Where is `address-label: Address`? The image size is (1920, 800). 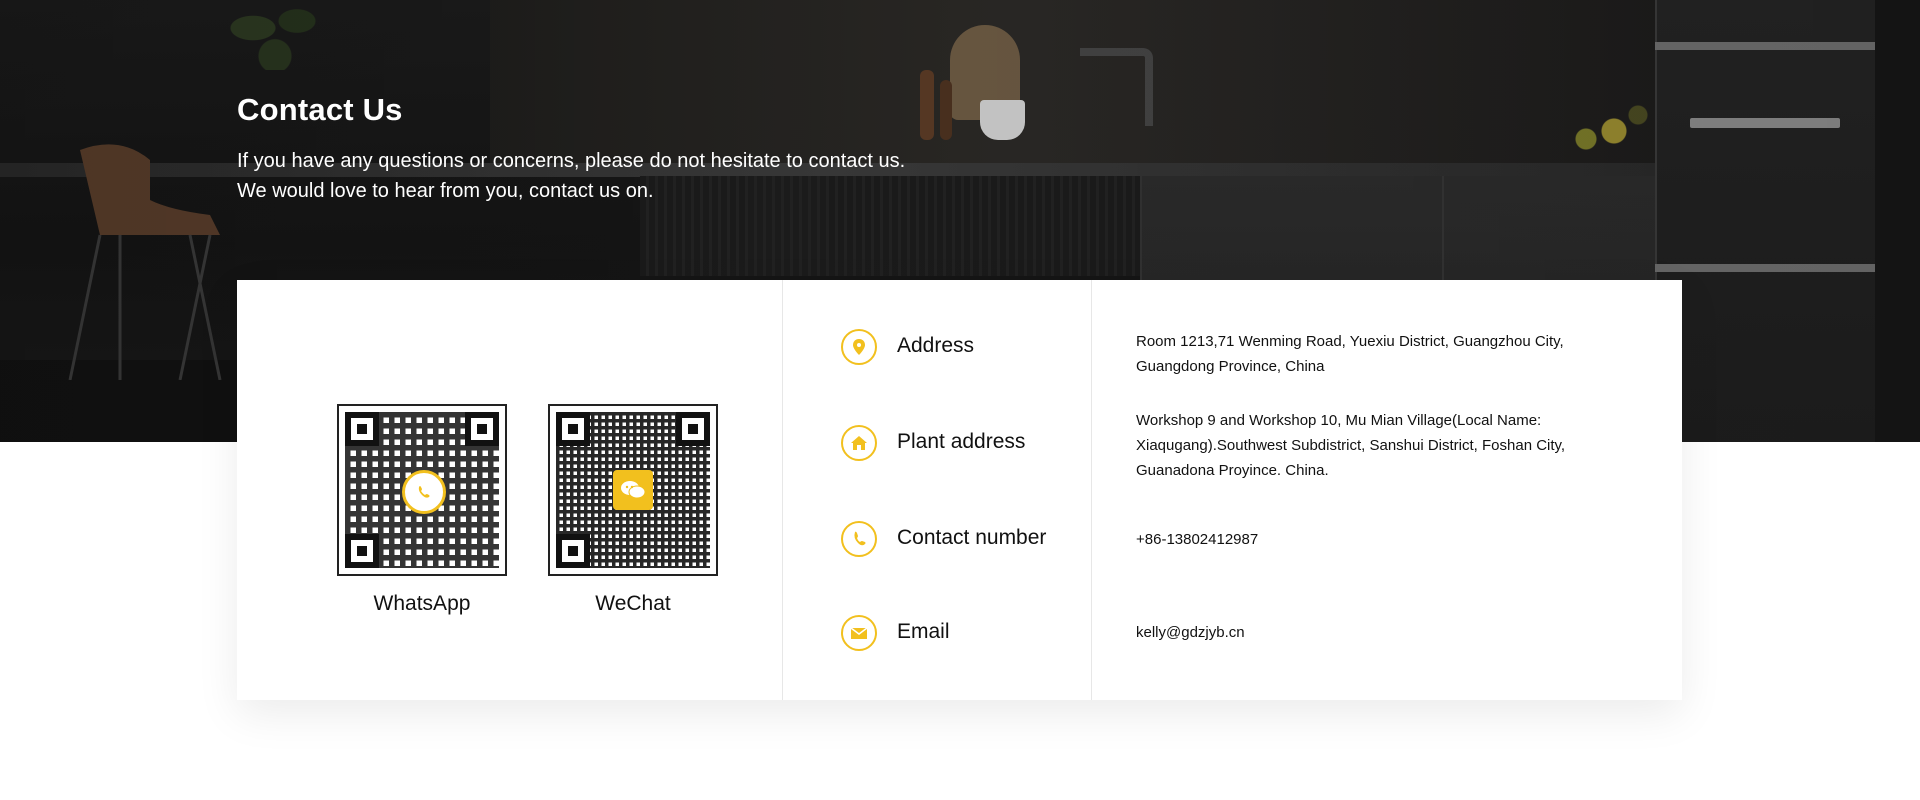 address-label: Address is located at coordinates (936, 345).